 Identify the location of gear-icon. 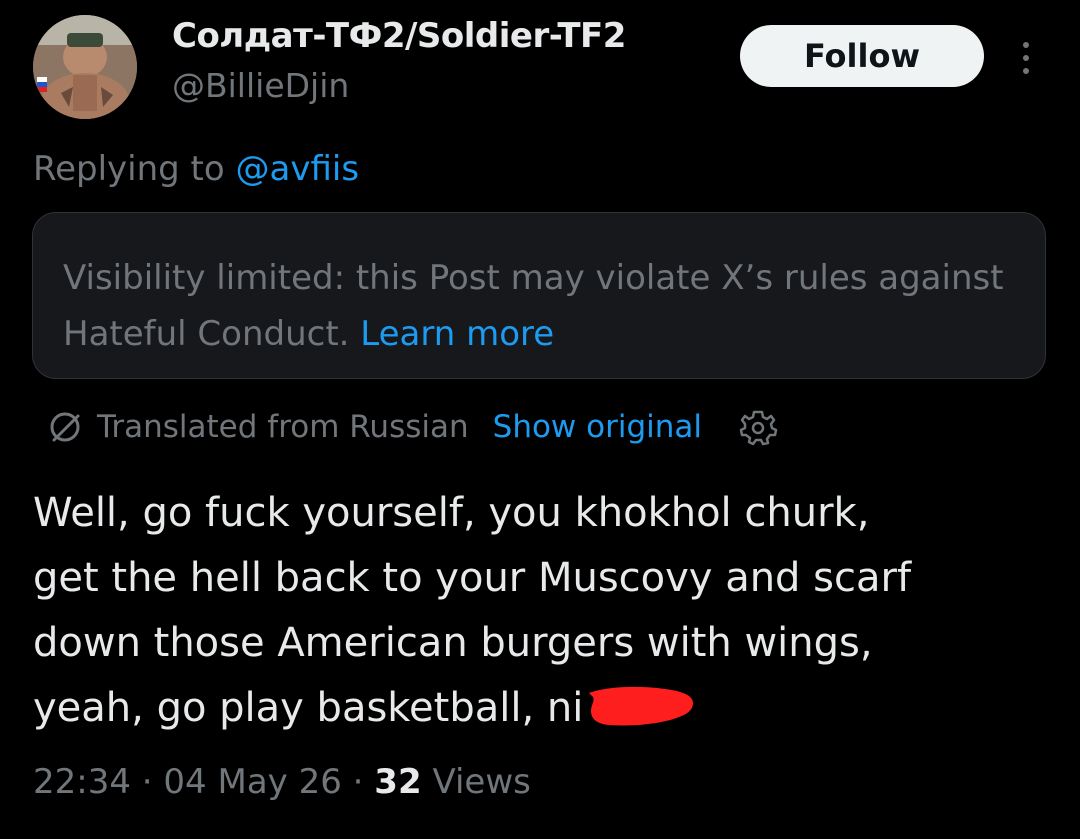
(758, 427).